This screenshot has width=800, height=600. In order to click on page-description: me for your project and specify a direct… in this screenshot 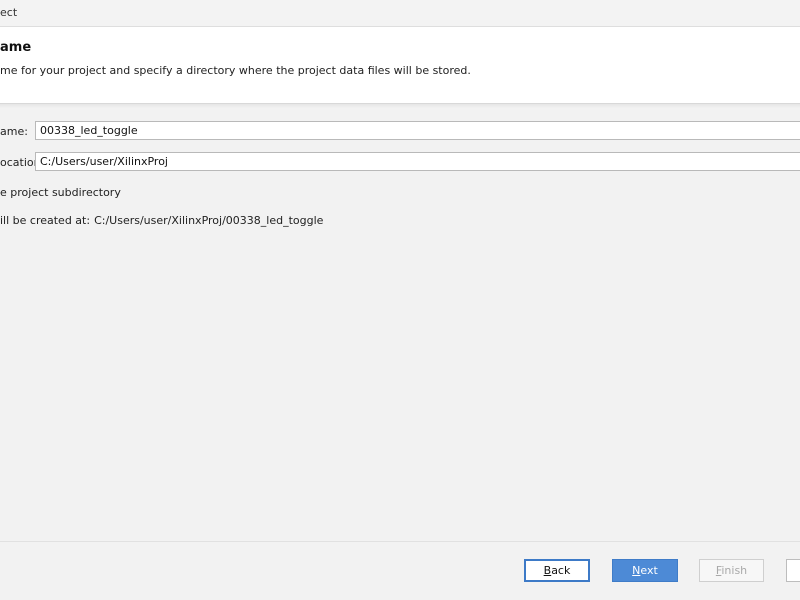, I will do `click(235, 70)`.